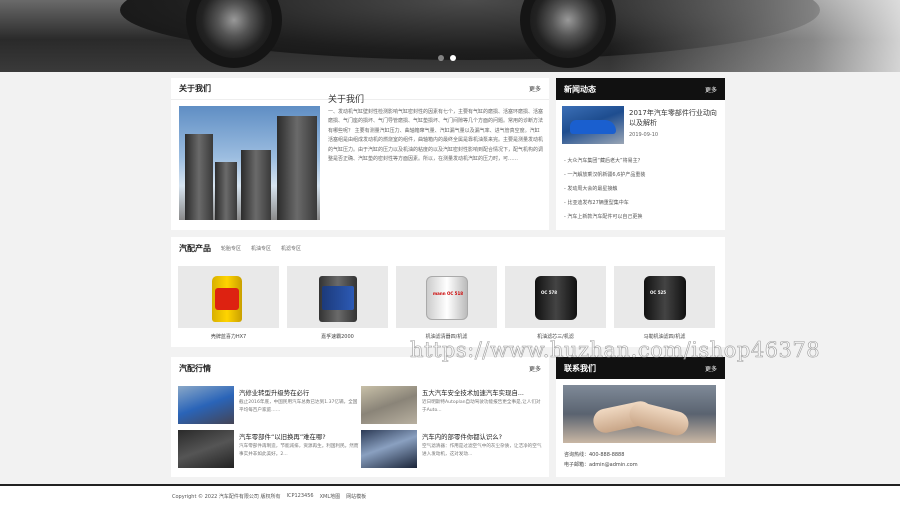 This screenshot has height=506, width=900. I want to click on news-item: 大众汽车集团“藏后老大”将易主？, so click(644, 161).